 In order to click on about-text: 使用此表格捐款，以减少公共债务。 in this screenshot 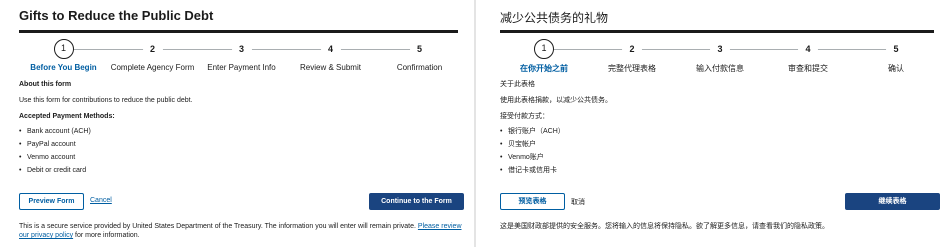, I will do `click(556, 100)`.